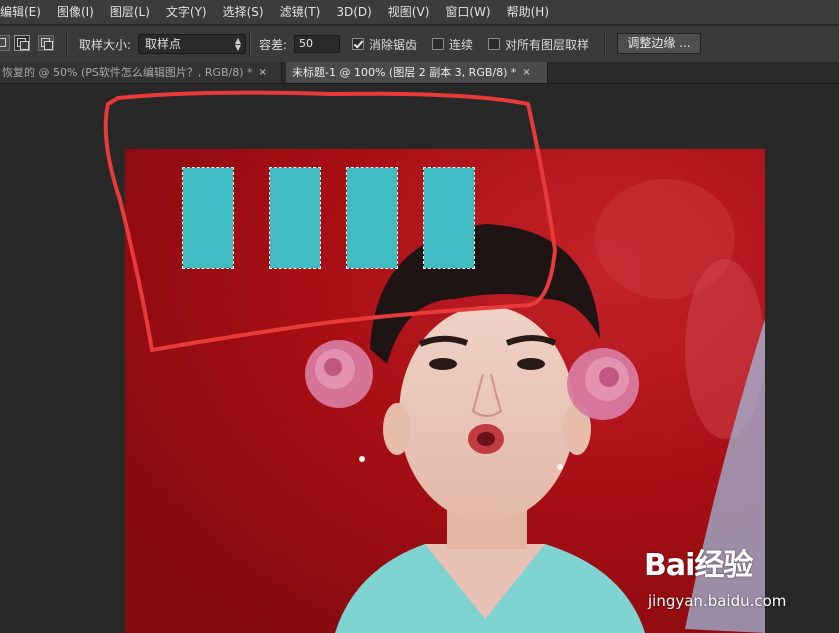 This screenshot has width=839, height=633. Describe the element at coordinates (461, 44) in the screenshot. I see `contiguous-label: 连续` at that location.